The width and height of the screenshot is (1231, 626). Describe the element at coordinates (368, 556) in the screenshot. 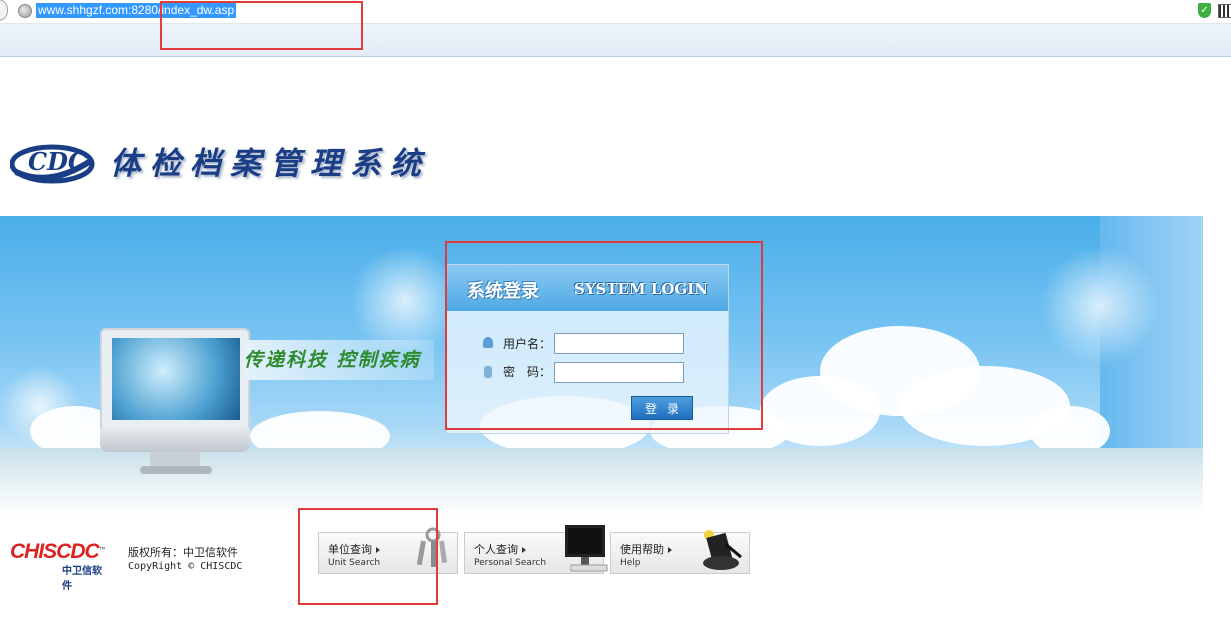

I see `annotation-box-unit-search` at that location.